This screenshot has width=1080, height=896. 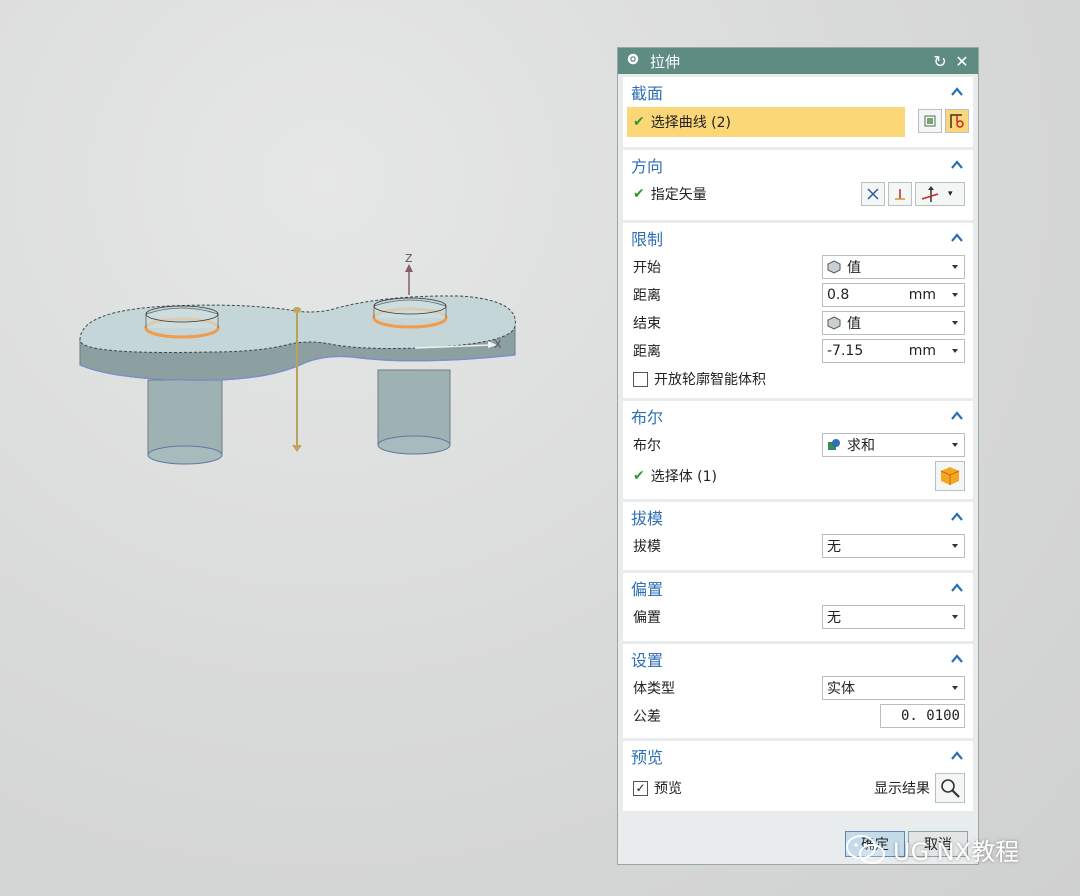 I want to click on distance1-input: 0.8 mm, so click(x=893, y=295).